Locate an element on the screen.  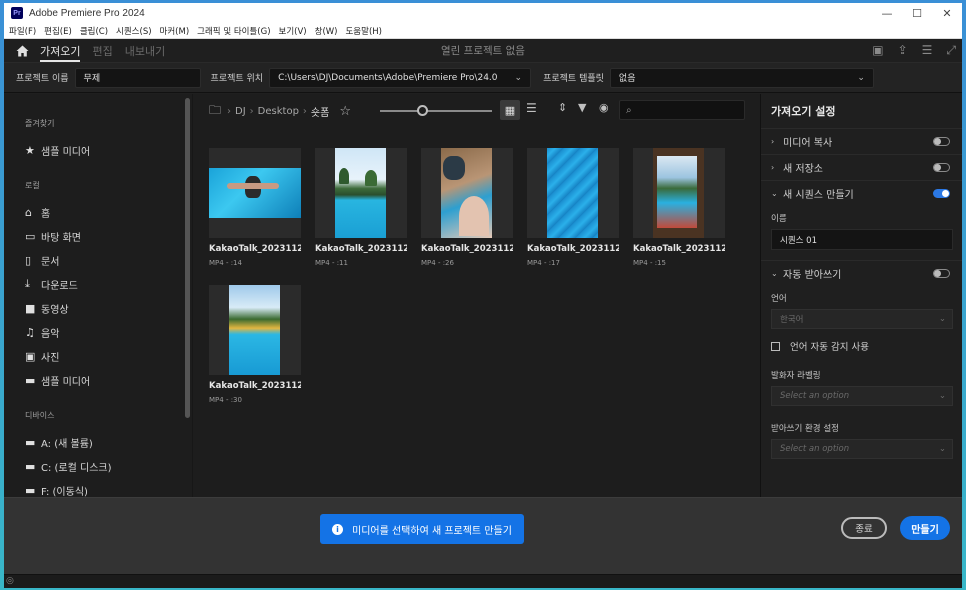
media-tile: KakaoTalk_2023112... MP4 - :17 is located at coordinates (573, 207).